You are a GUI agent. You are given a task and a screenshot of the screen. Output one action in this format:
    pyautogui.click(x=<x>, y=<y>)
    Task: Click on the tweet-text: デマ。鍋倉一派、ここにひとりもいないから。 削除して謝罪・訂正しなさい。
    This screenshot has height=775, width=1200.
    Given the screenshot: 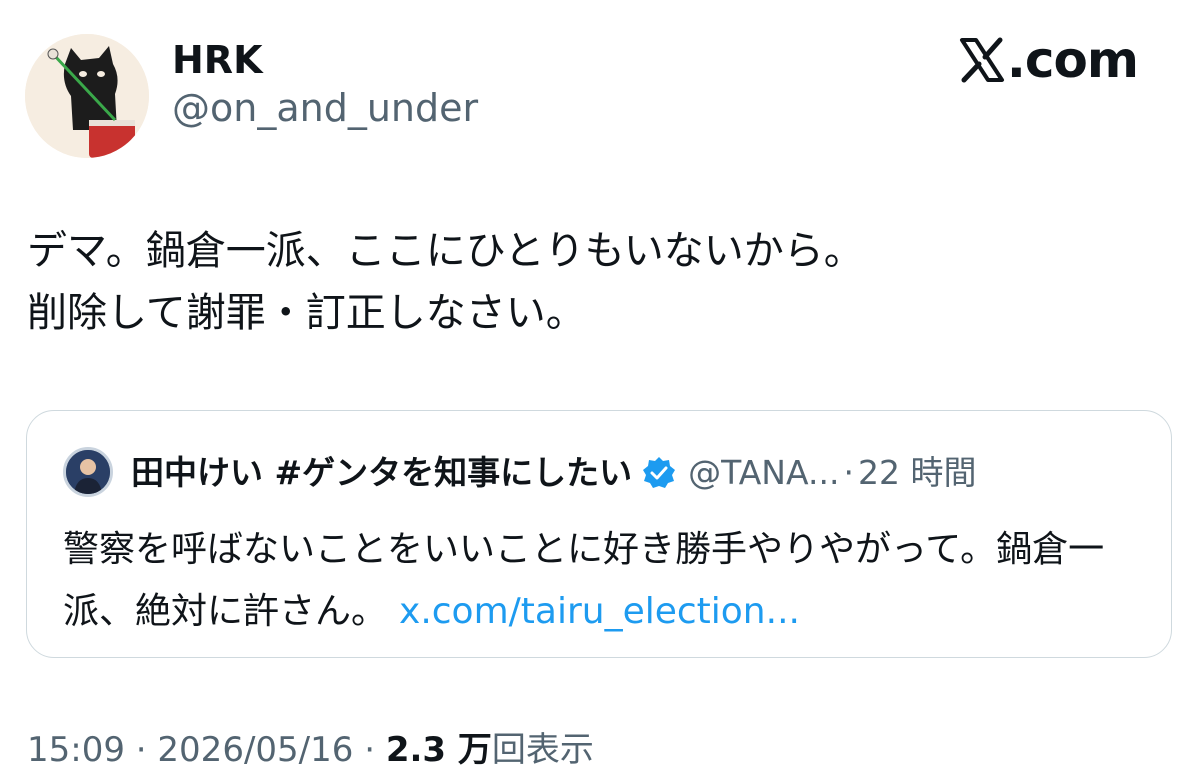 What is the action you would take?
    pyautogui.click(x=445, y=282)
    